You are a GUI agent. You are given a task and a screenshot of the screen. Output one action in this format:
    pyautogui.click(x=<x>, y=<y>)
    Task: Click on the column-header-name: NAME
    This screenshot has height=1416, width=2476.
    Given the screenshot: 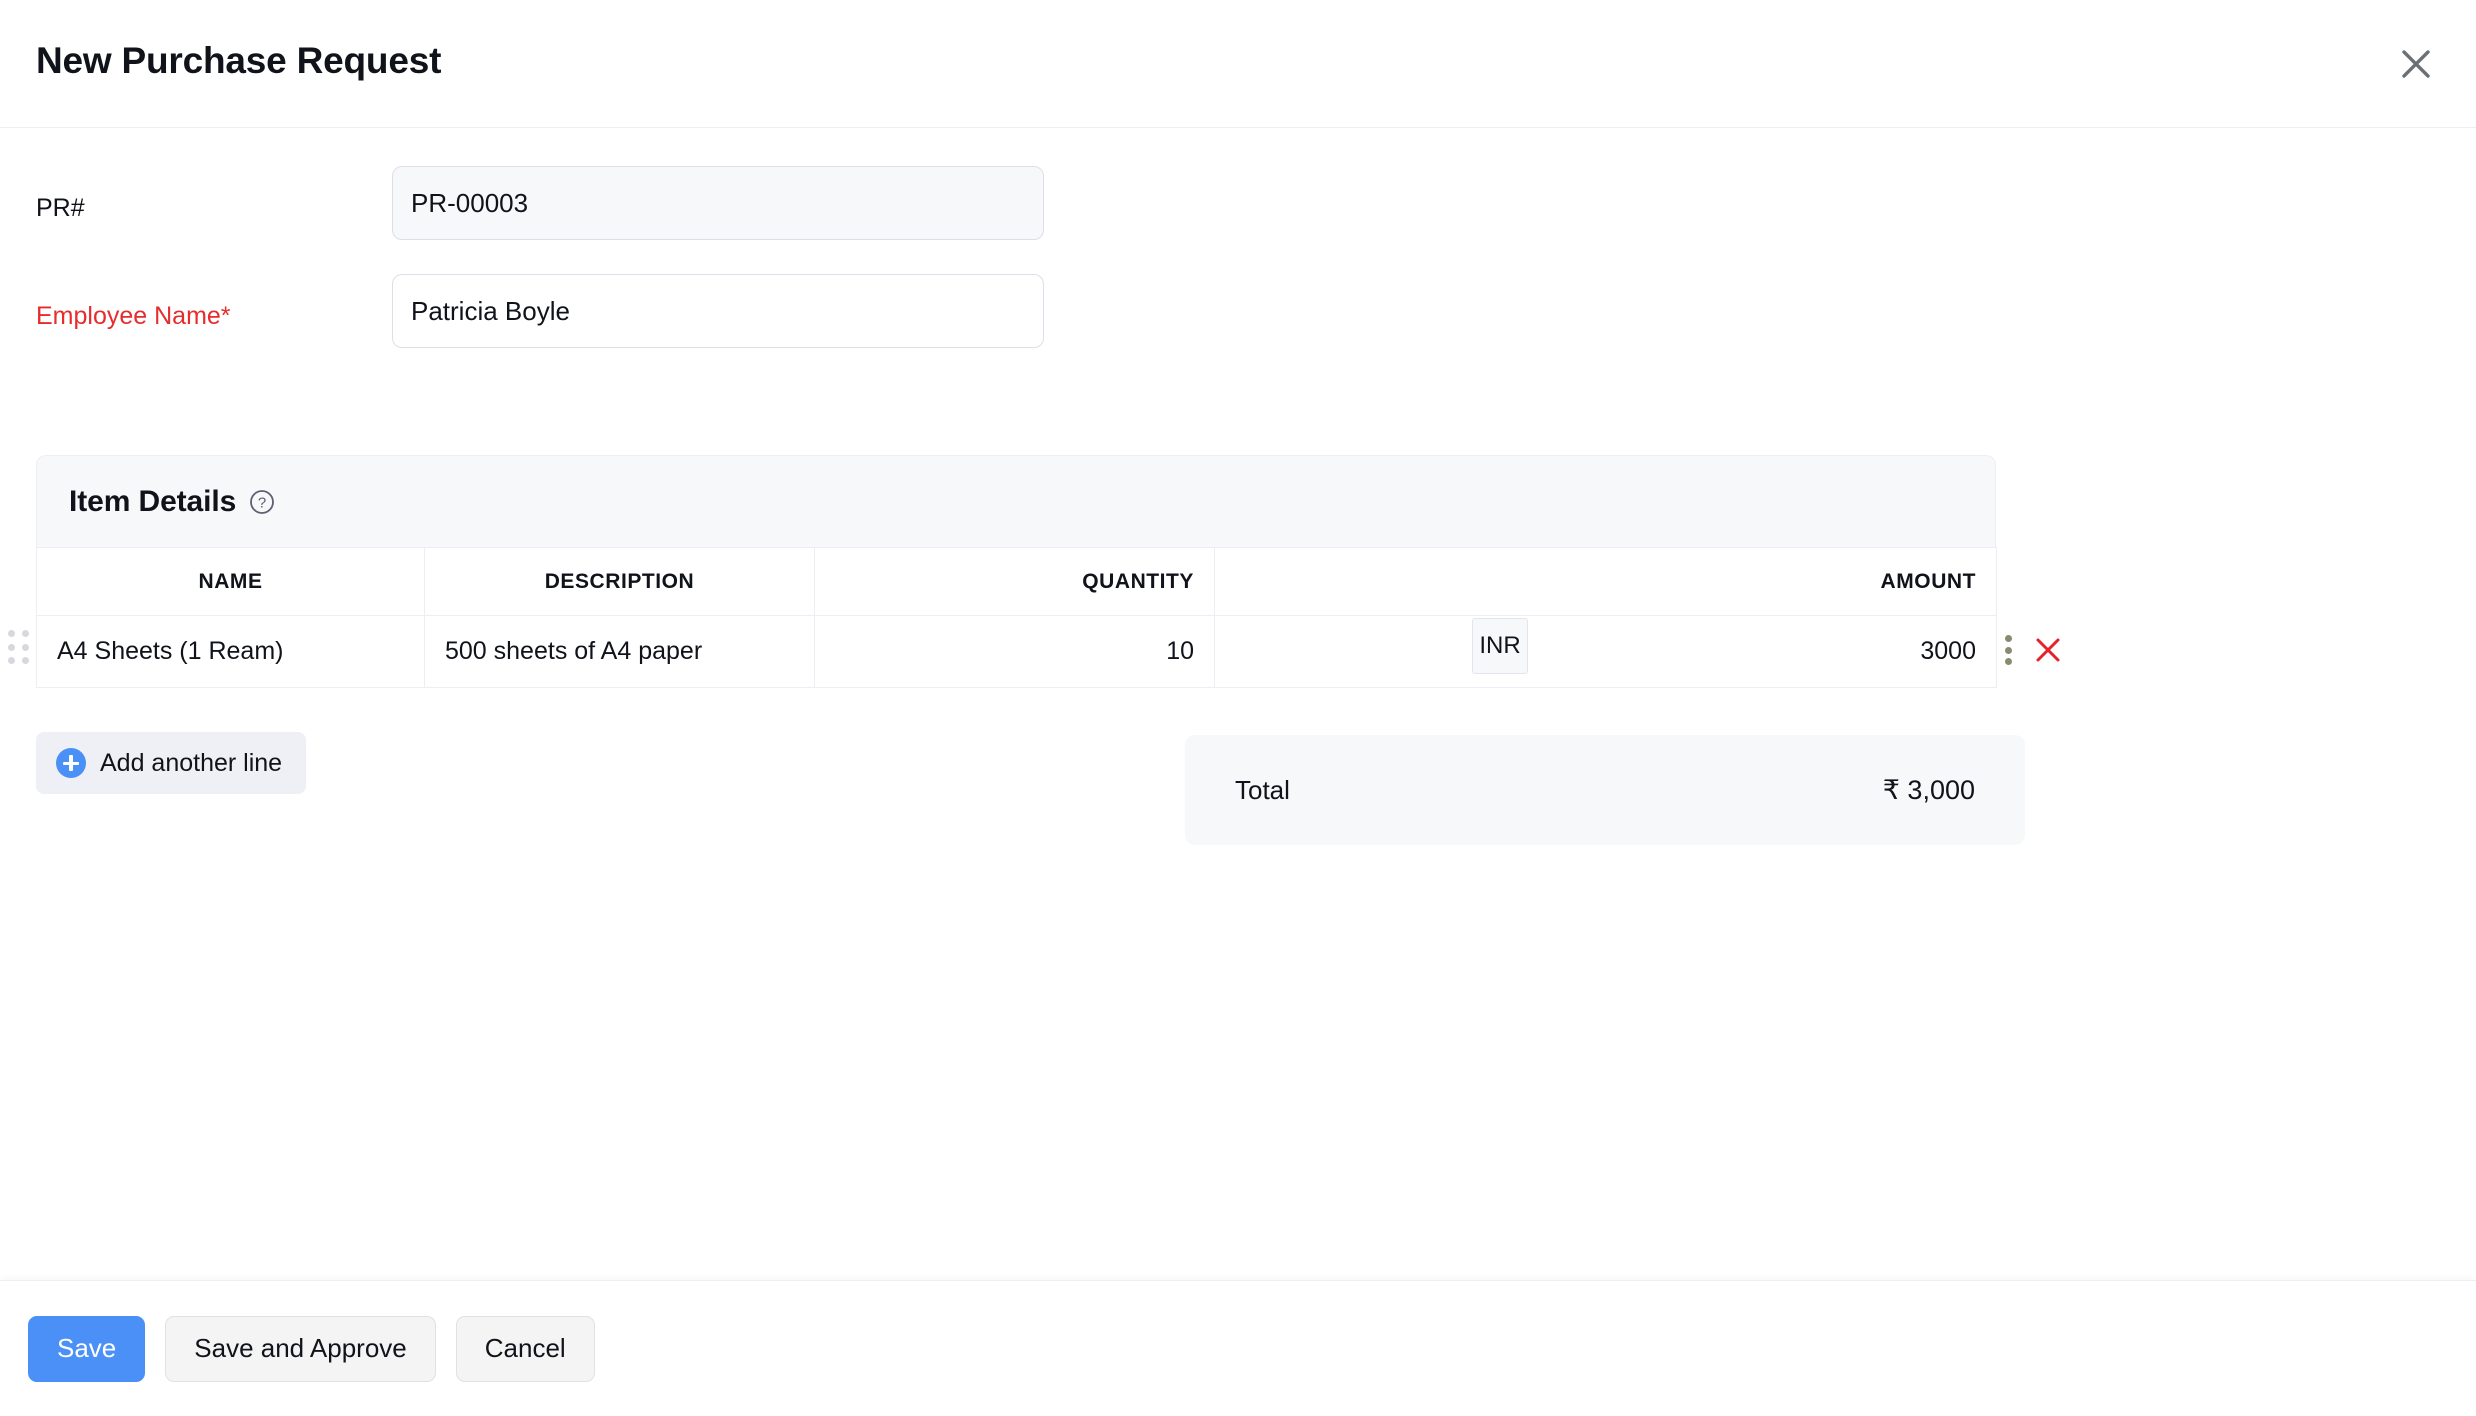 What is the action you would take?
    pyautogui.click(x=230, y=581)
    